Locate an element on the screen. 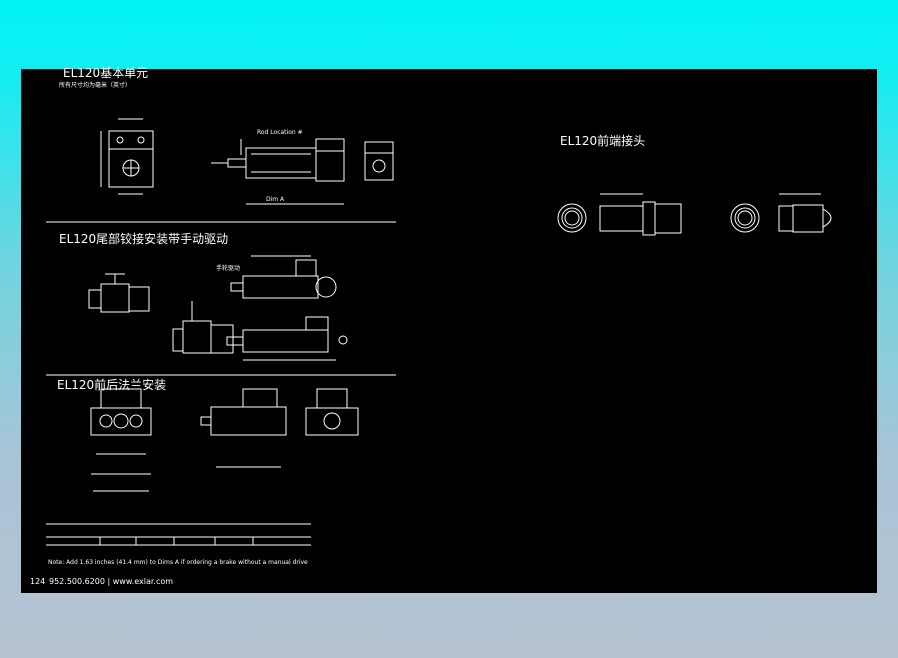 The image size is (898, 658). rod-end-views is located at coordinates (694, 214).